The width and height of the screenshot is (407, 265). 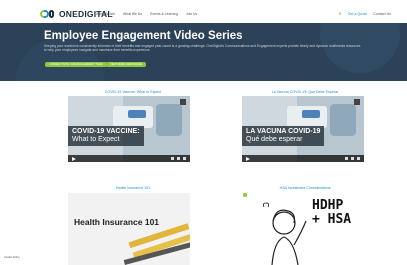 I want to click on contact-us-link: Contact Us, so click(x=382, y=14).